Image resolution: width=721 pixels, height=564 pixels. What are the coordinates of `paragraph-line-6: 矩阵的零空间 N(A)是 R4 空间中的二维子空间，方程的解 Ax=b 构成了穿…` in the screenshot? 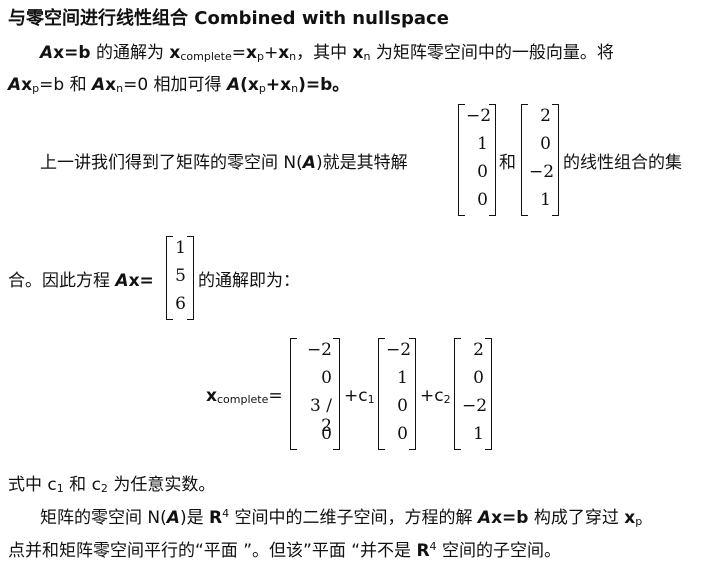 It's located at (341, 515).